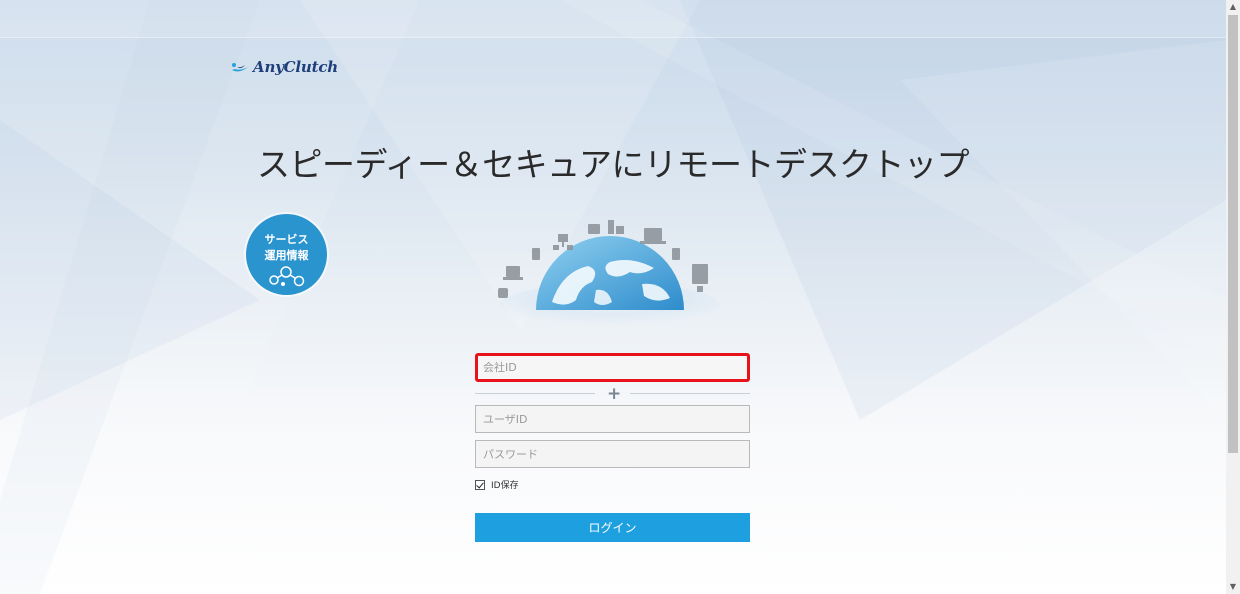 Image resolution: width=1240 pixels, height=594 pixels. I want to click on service-badge-line1: サービス, so click(286, 239).